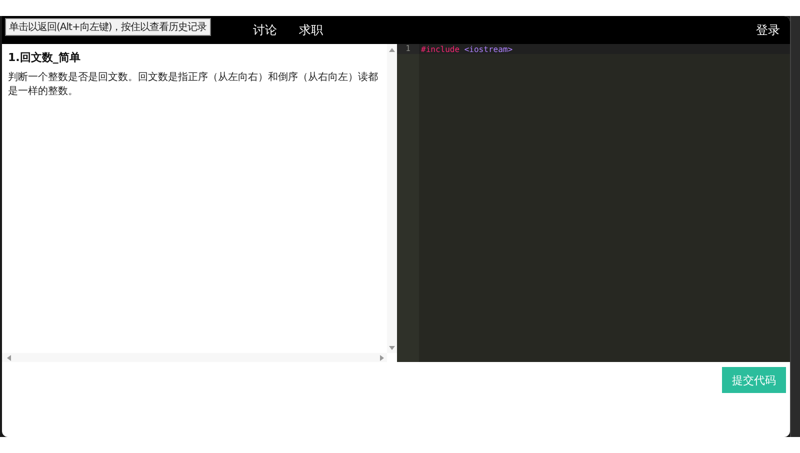  Describe the element at coordinates (9, 358) in the screenshot. I see `scroll-left-icon` at that location.